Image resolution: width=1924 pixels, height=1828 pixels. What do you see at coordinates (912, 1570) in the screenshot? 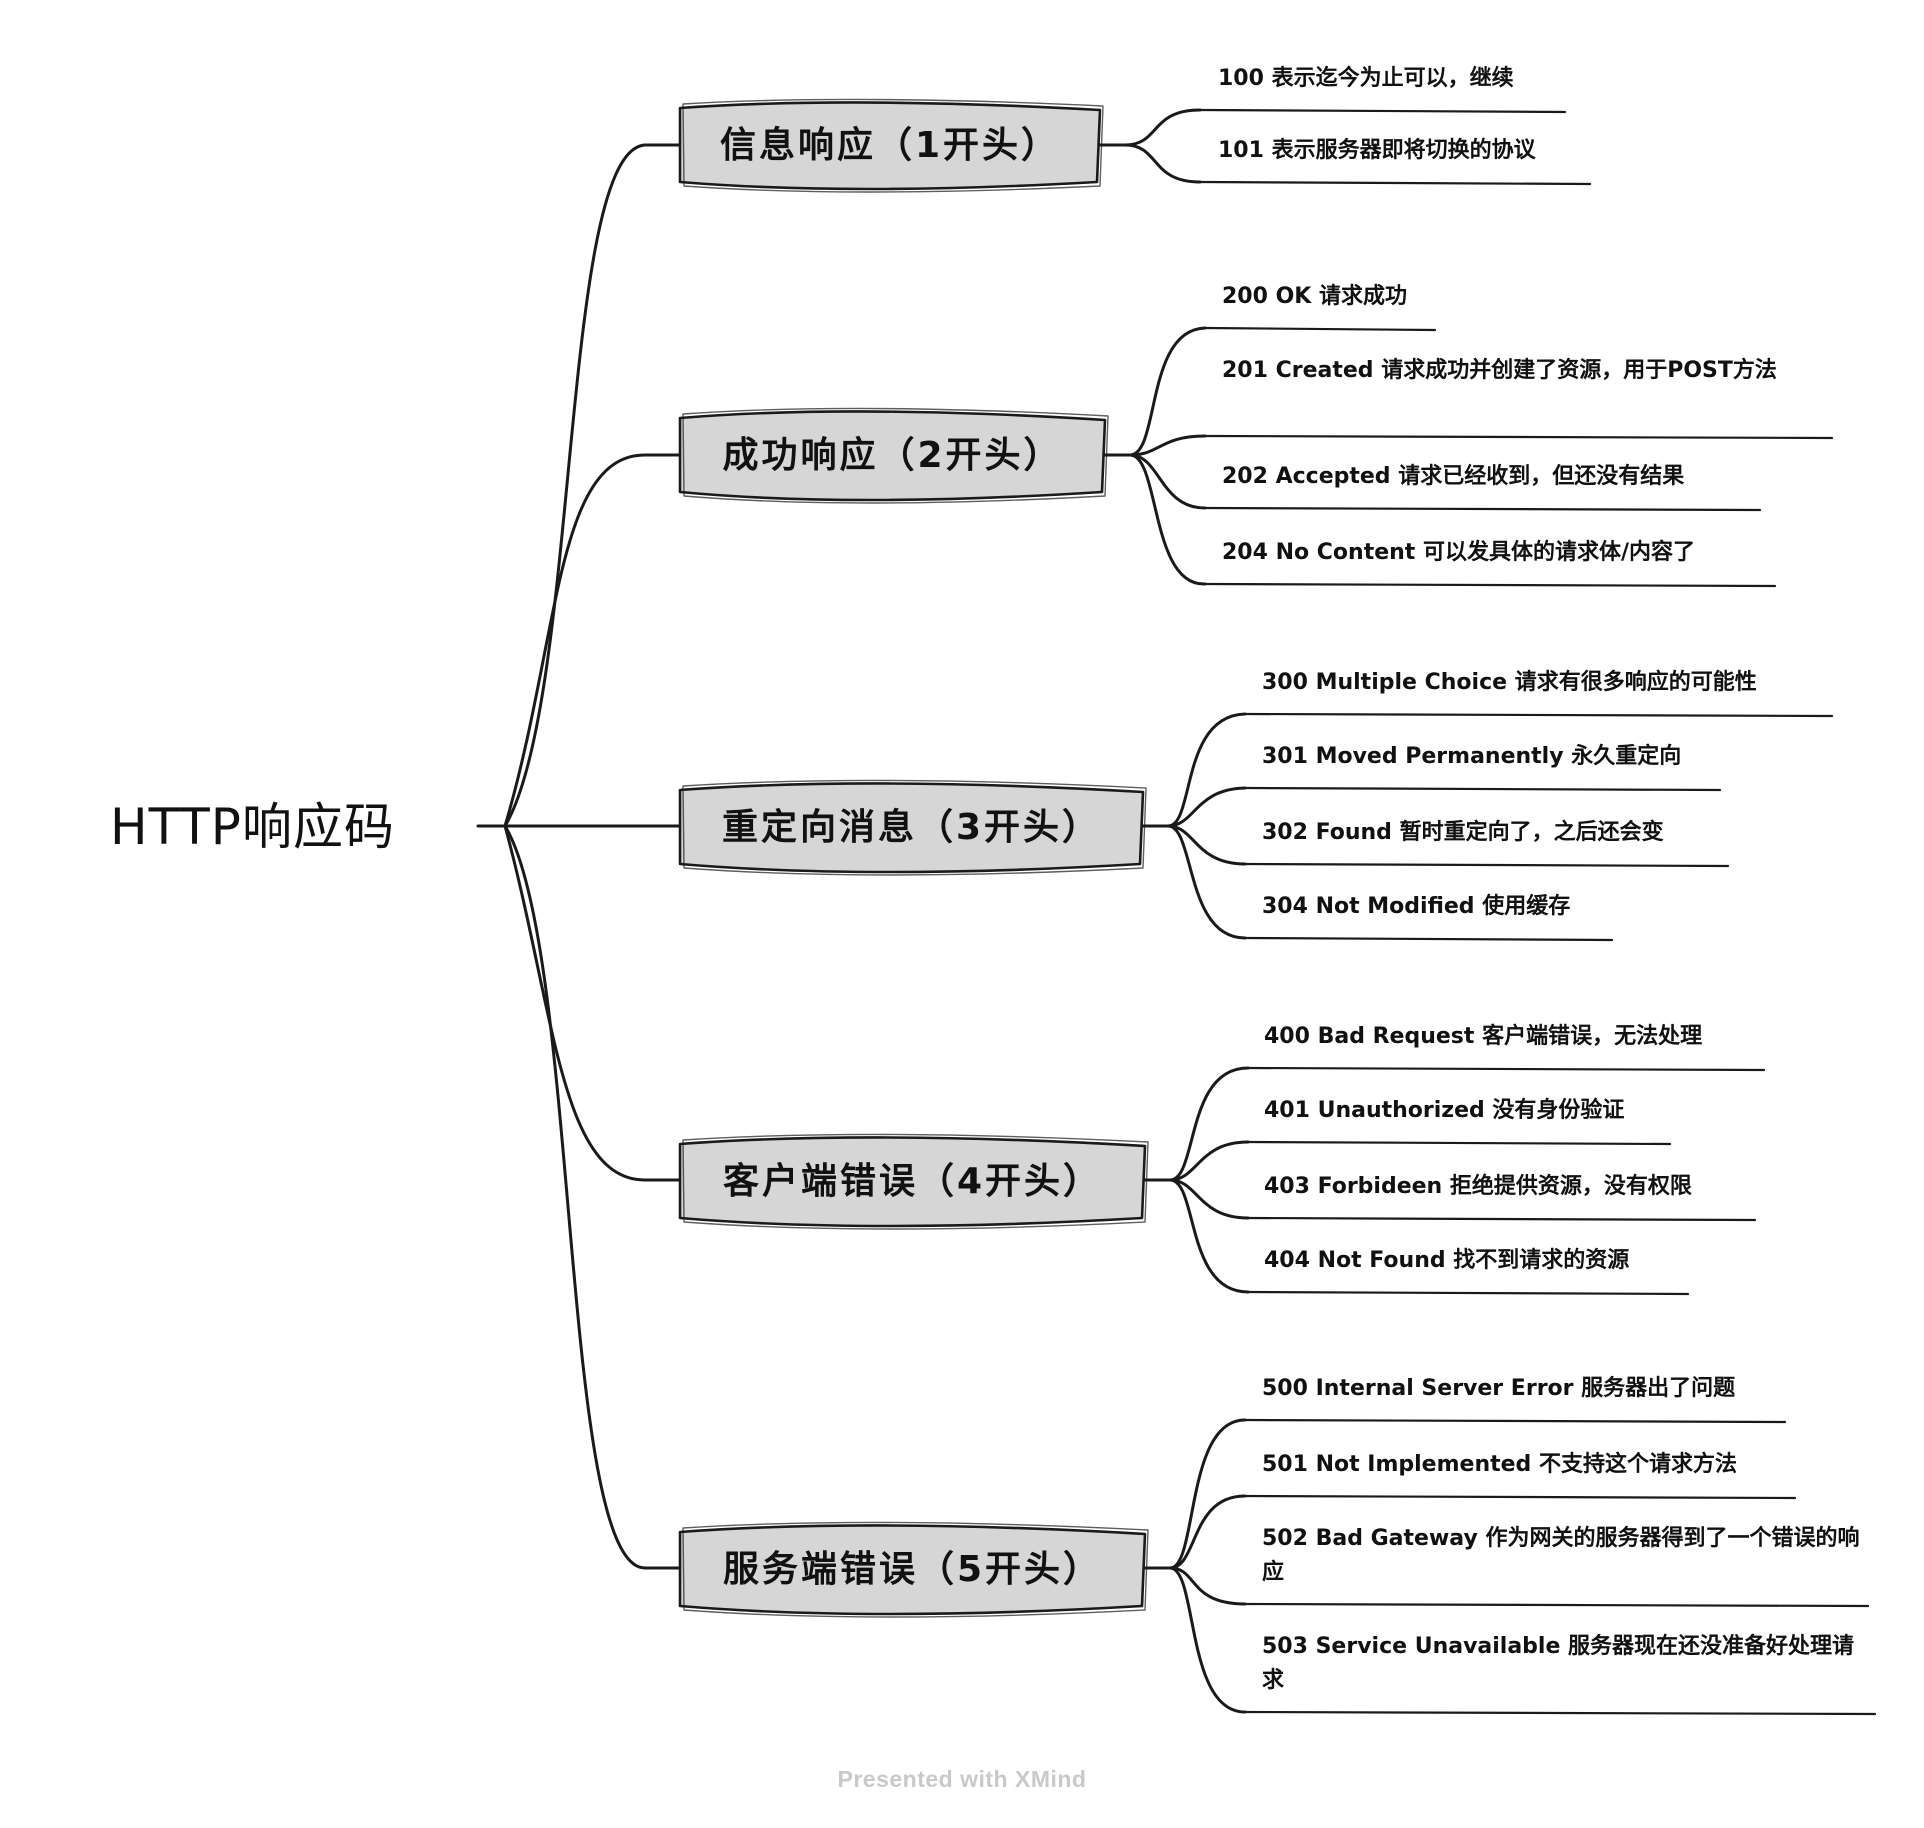
I see `category-5-label: 服务端错误（5开头）` at bounding box center [912, 1570].